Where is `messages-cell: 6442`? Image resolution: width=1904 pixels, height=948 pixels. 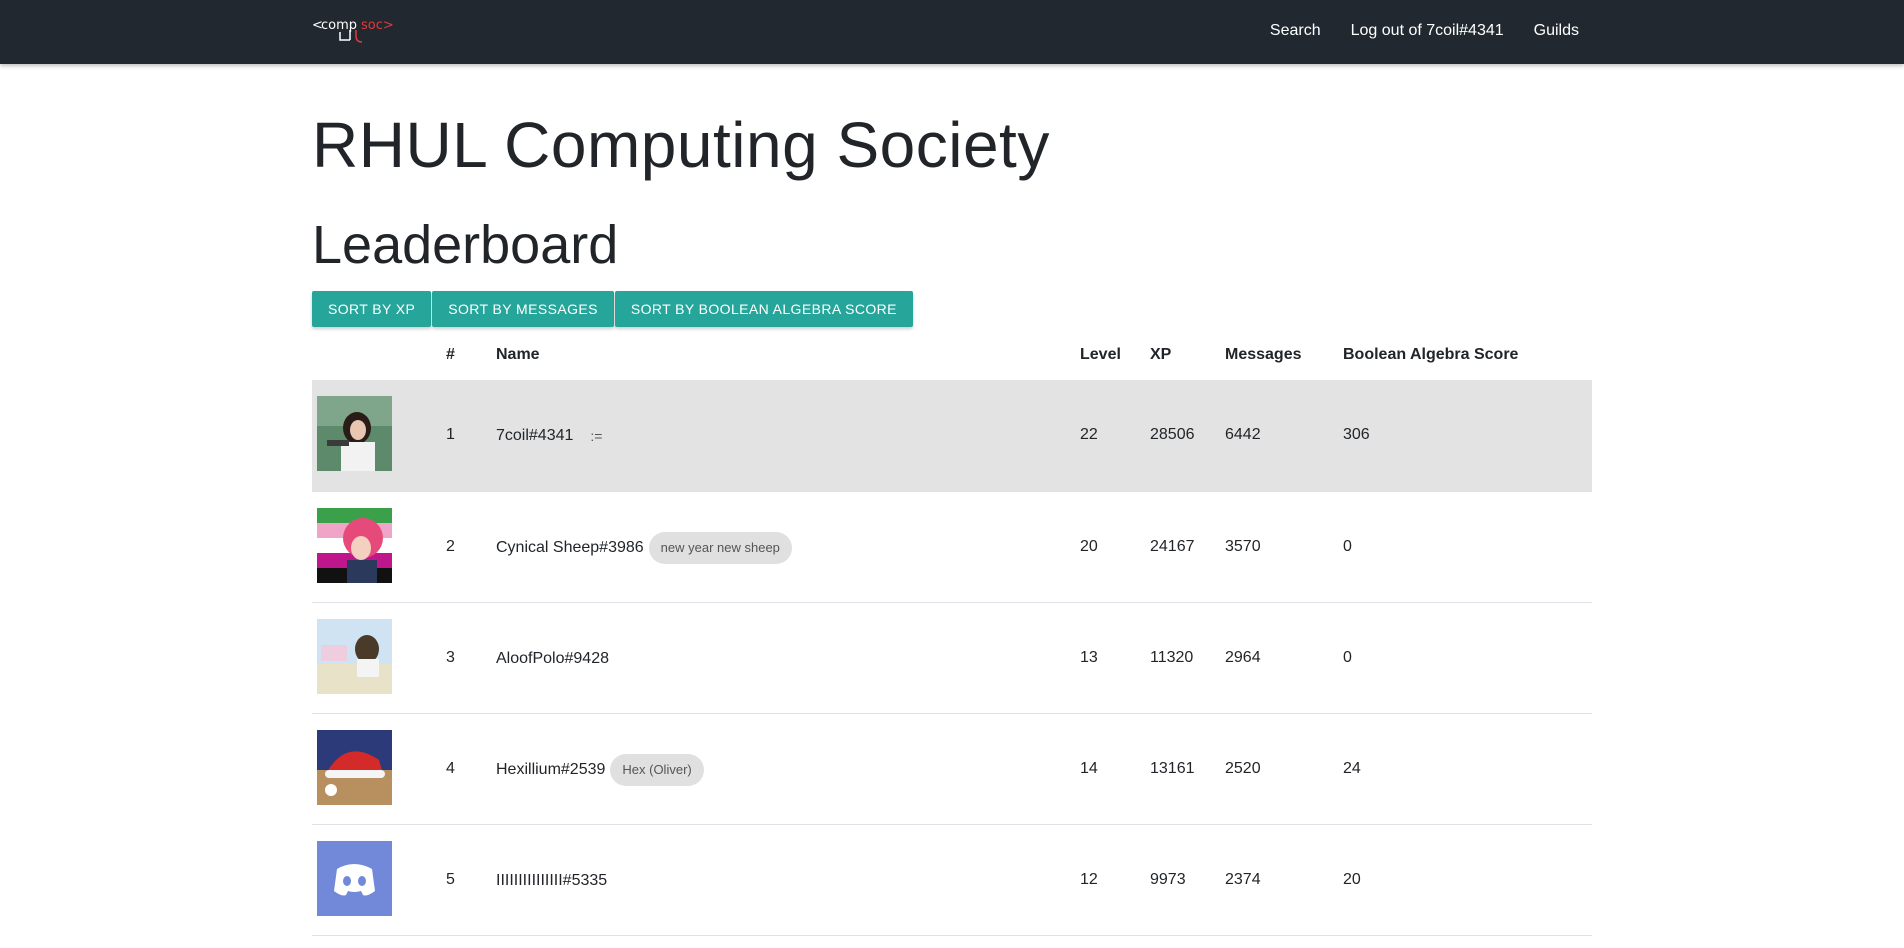
messages-cell: 6442 is located at coordinates (1243, 434).